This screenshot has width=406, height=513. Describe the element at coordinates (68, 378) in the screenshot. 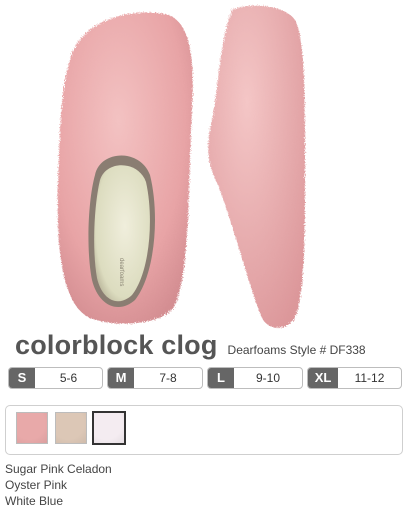

I see `size-range: 5-6` at that location.